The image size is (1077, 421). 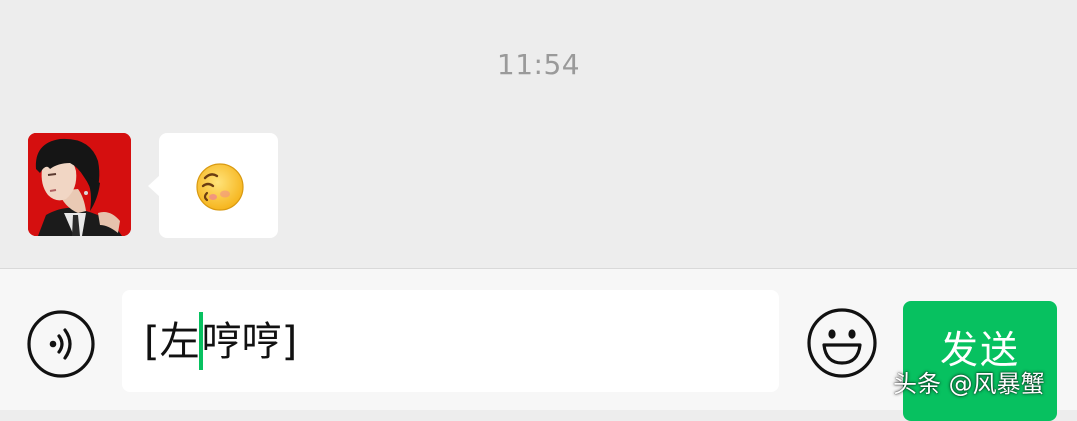 I want to click on voice-icon, so click(x=61, y=344).